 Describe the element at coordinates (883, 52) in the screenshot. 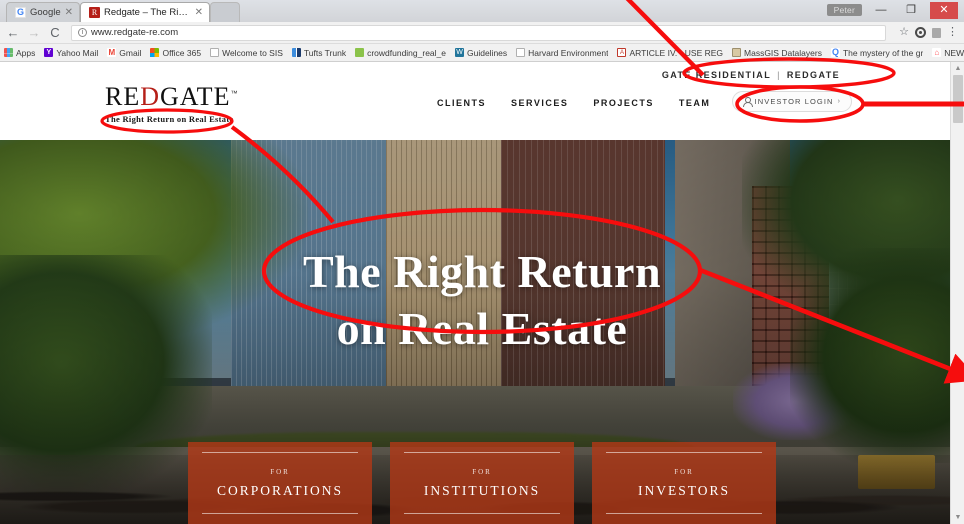

I see `bookmark-label: The mystery of the gr` at that location.